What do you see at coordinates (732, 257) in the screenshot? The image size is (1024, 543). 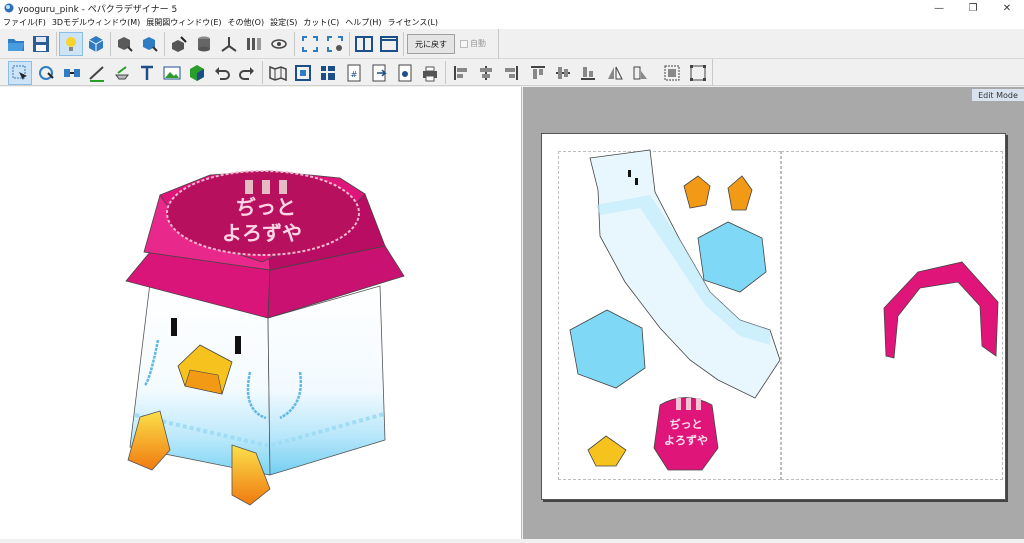 I see `hexagon-right-part` at bounding box center [732, 257].